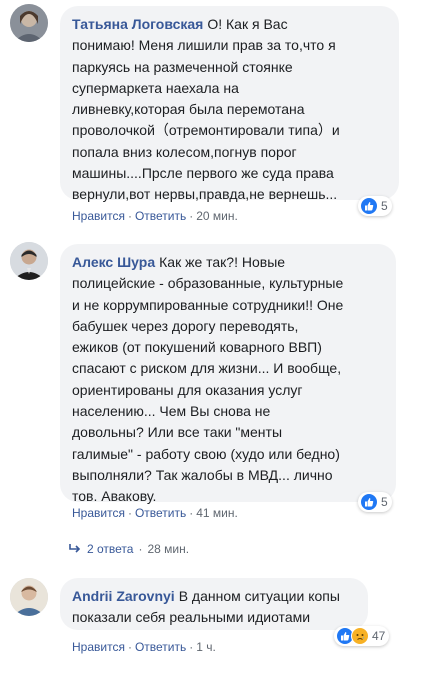  Describe the element at coordinates (379, 636) in the screenshot. I see `reaction-count: 47` at that location.